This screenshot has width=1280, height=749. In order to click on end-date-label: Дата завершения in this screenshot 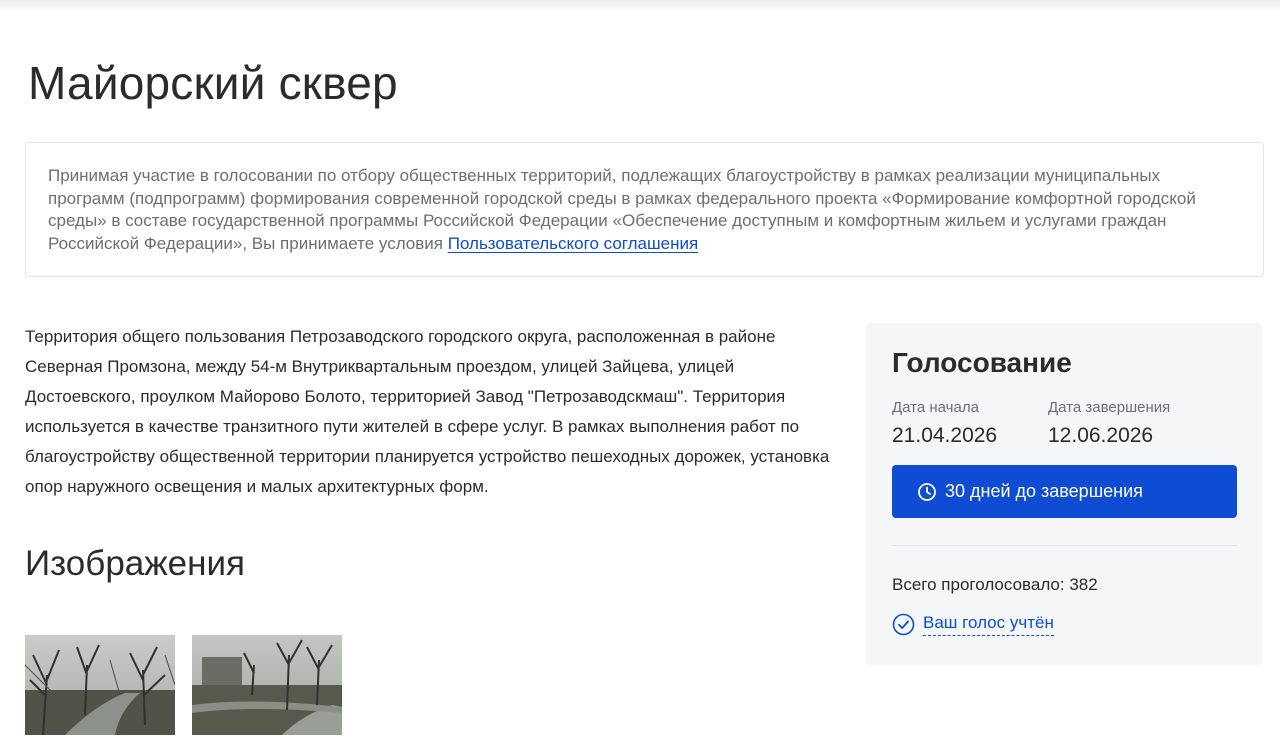, I will do `click(1109, 407)`.